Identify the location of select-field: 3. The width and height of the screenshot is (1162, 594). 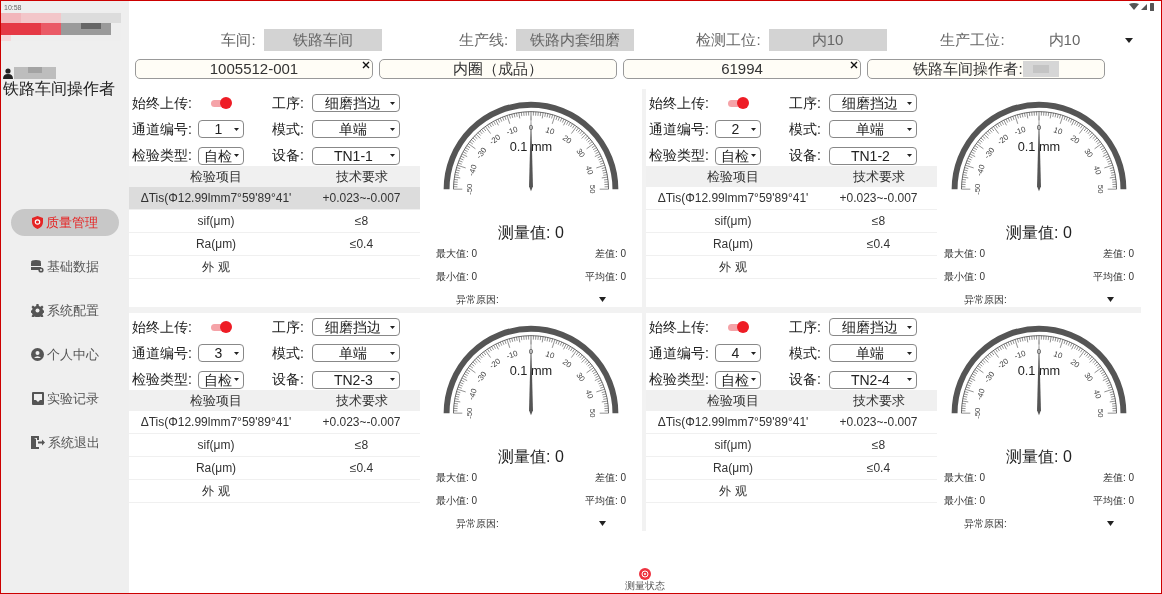
(220, 353).